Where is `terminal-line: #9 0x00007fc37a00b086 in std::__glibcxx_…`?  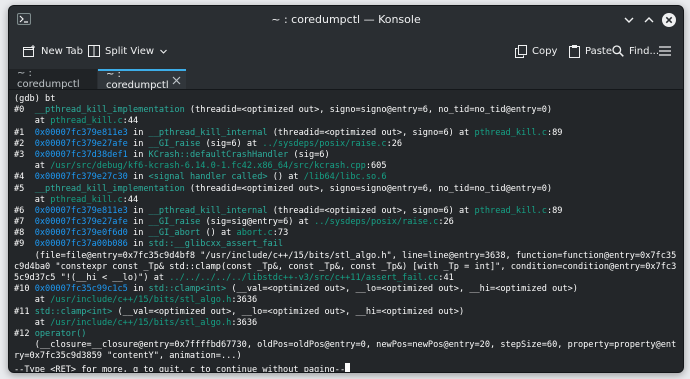
terminal-line: #9 0x00007fc37a00b086 in std::__glibcxx_… is located at coordinates (348, 244).